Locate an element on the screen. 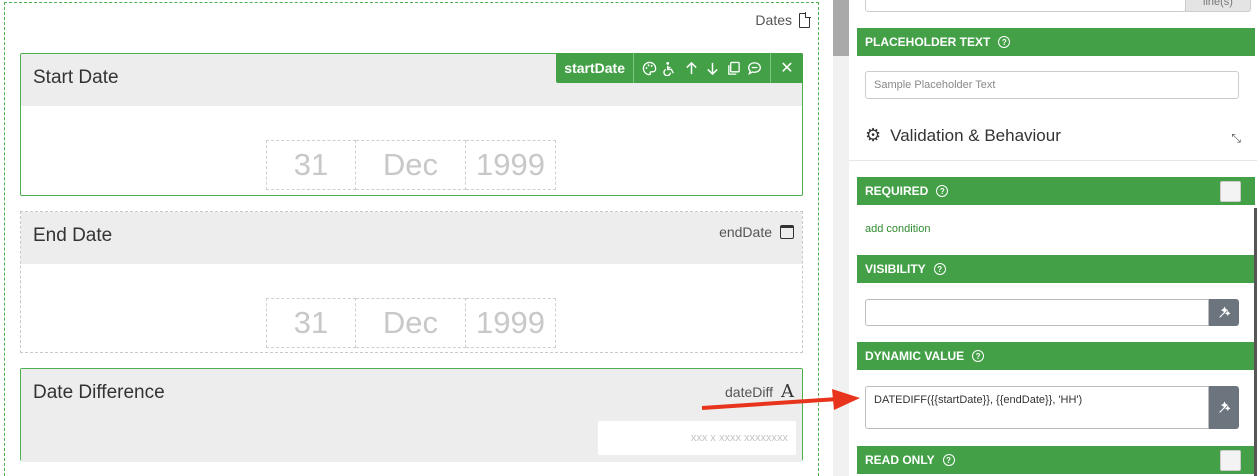 The image size is (1257, 476). lines-input is located at coordinates (1025, 6).